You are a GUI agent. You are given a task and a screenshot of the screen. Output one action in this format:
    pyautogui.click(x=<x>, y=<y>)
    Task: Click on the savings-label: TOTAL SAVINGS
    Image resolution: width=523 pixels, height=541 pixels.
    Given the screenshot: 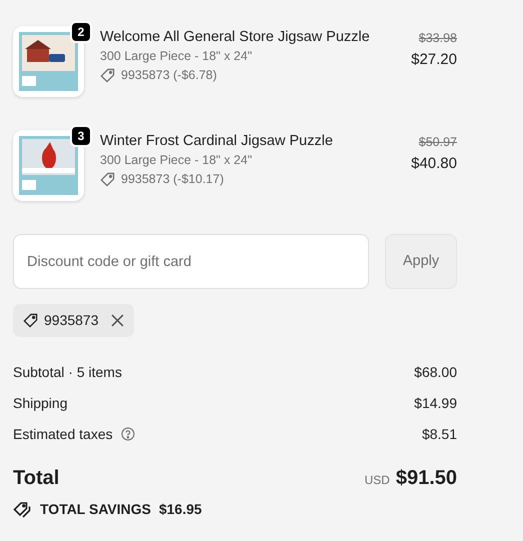 What is the action you would take?
    pyautogui.click(x=95, y=509)
    